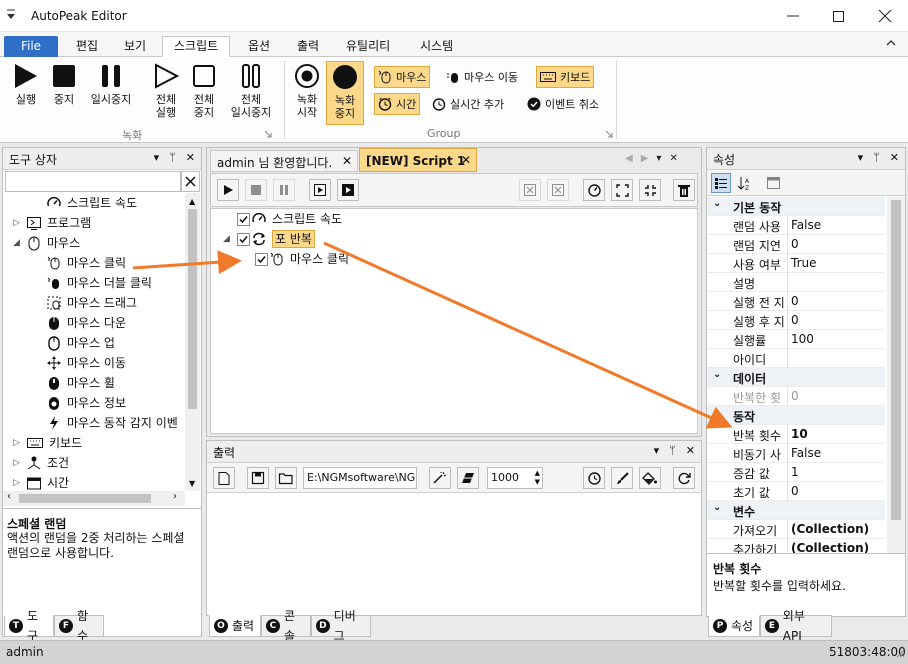  What do you see at coordinates (64, 84) in the screenshot?
I see `stop-button: 중지` at bounding box center [64, 84].